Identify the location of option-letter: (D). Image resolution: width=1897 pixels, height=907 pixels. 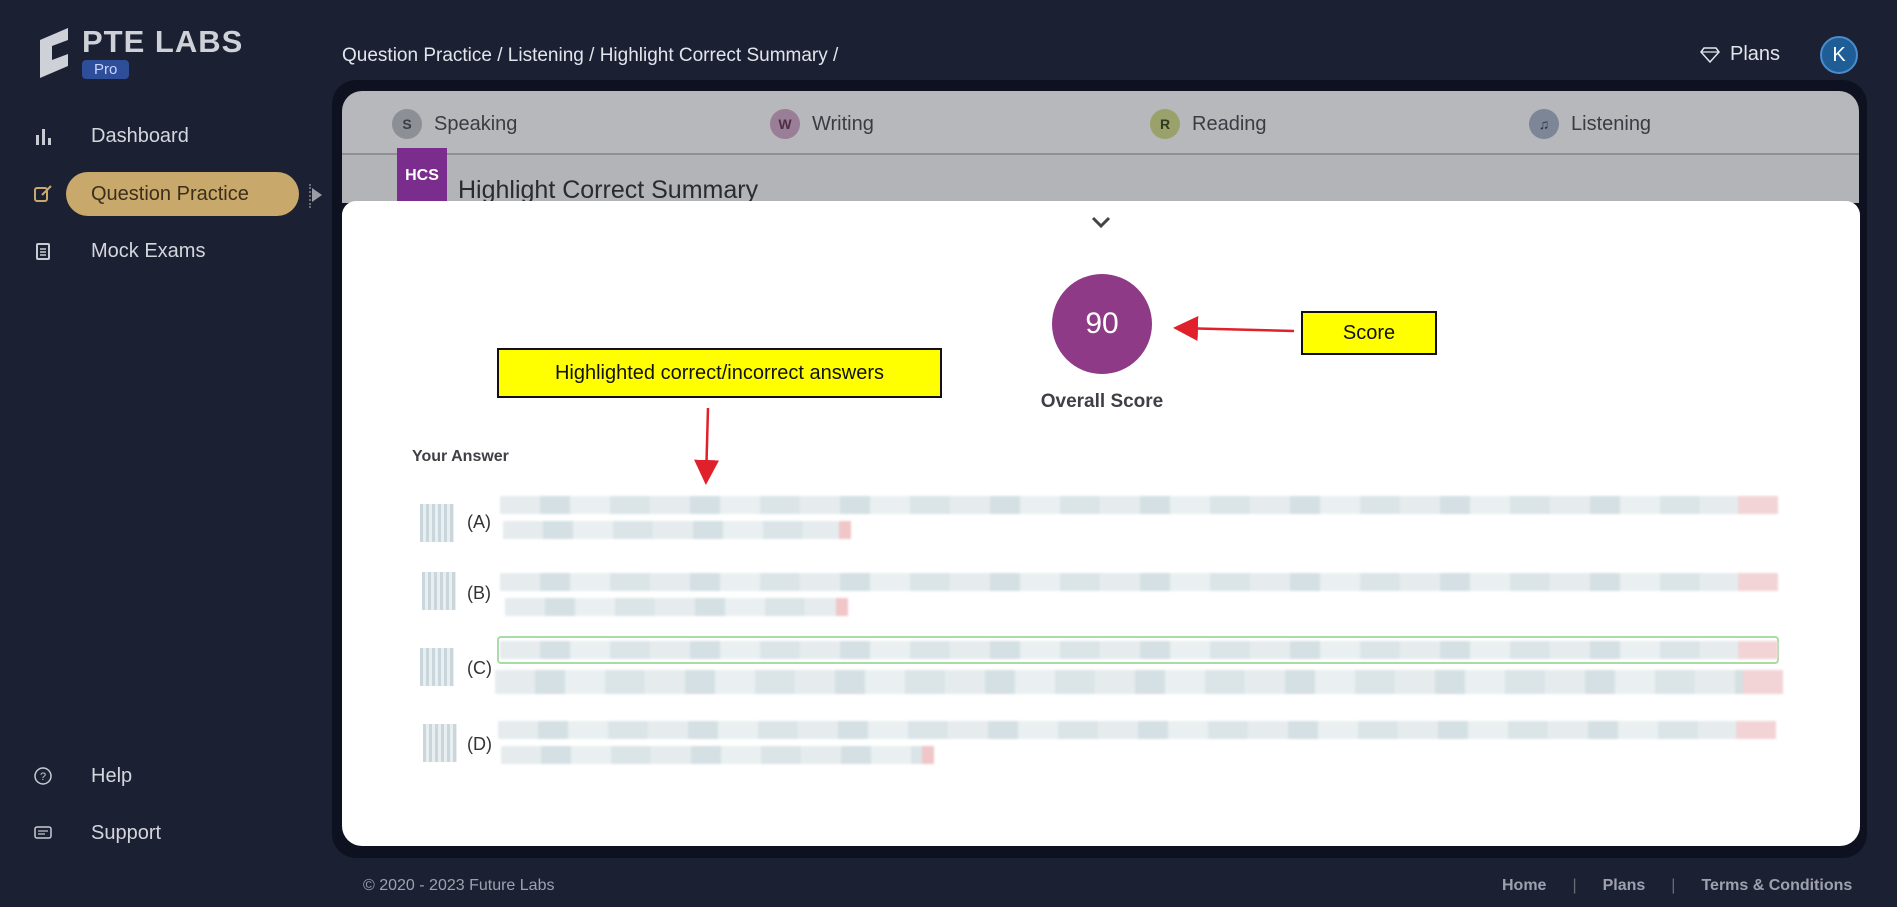
(479, 744).